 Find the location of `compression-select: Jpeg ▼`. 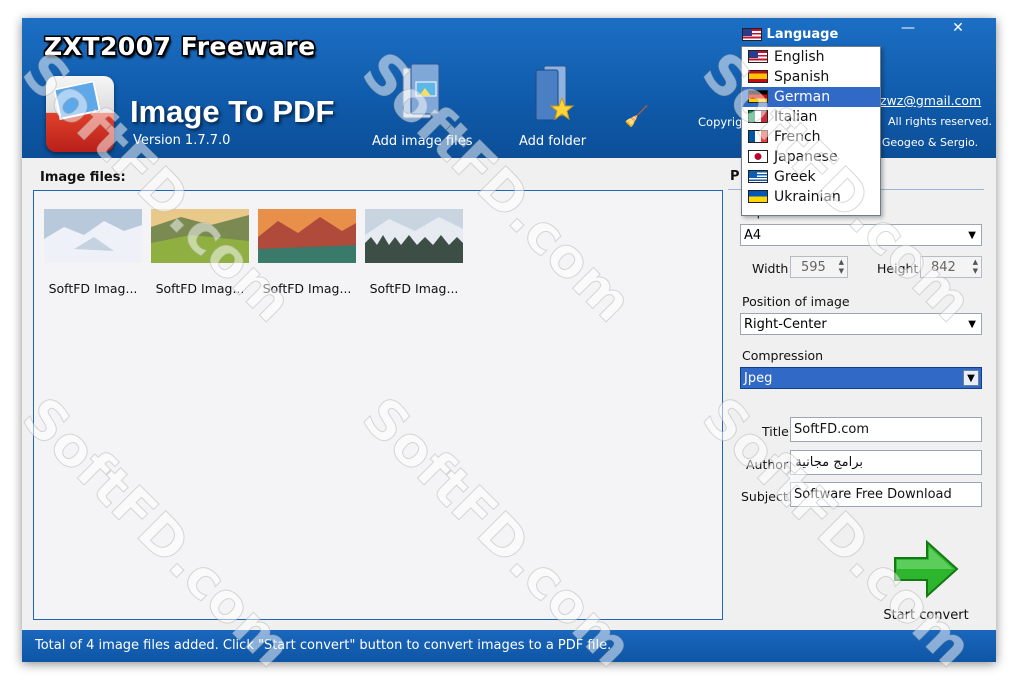

compression-select: Jpeg ▼ is located at coordinates (861, 378).